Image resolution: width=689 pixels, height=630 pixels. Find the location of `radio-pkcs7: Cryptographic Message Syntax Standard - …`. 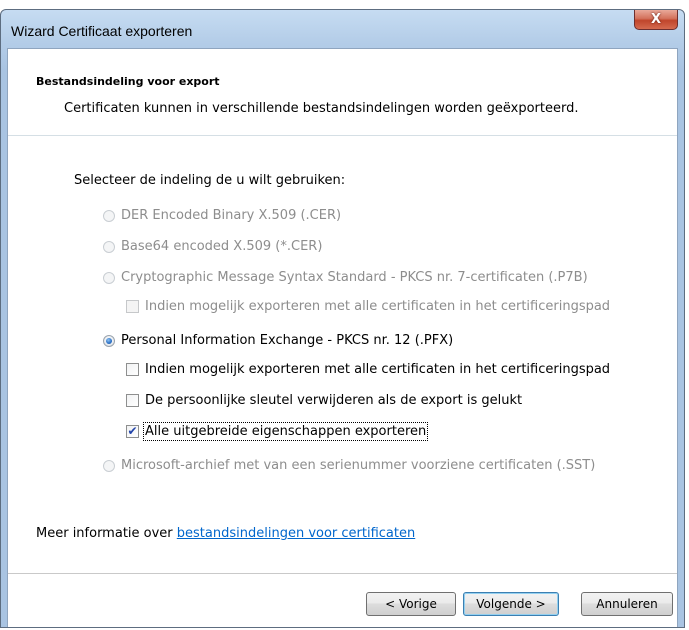

radio-pkcs7: Cryptographic Message Syntax Standard - … is located at coordinates (345, 277).